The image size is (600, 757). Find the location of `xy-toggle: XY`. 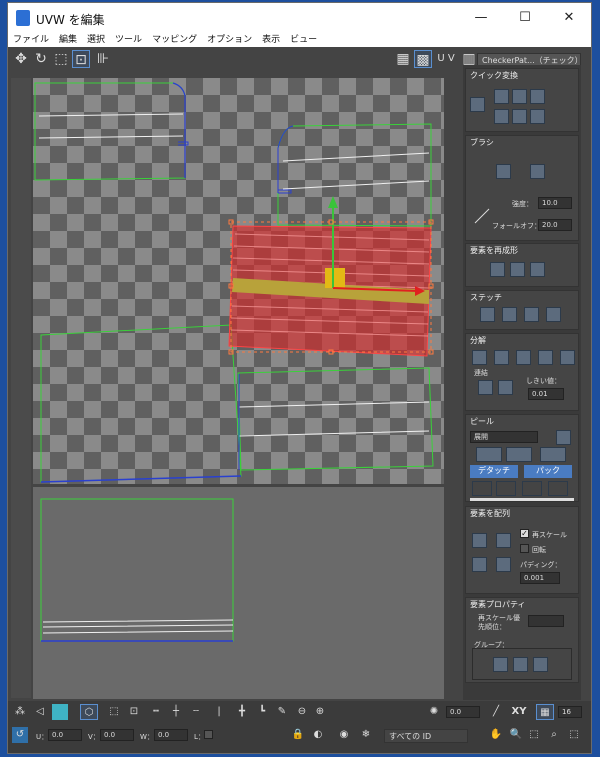

xy-toggle: XY is located at coordinates (519, 712).